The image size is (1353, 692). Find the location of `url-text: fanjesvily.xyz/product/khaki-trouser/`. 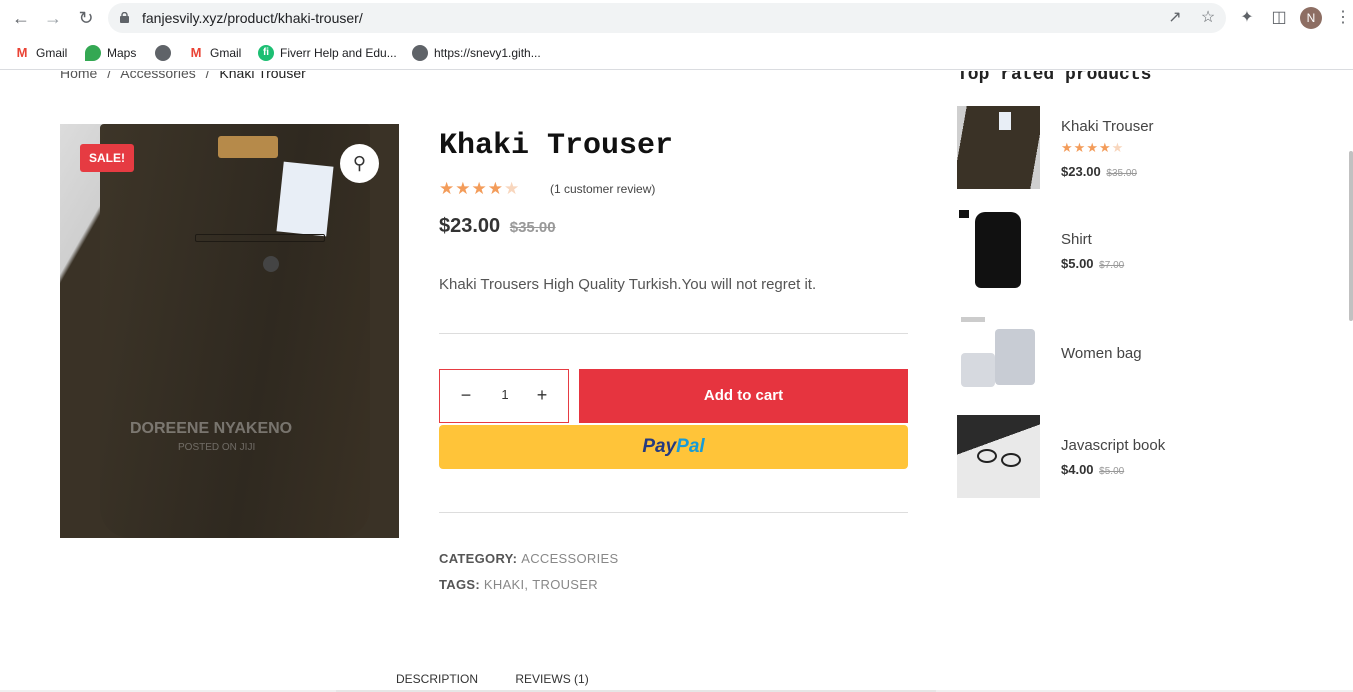

url-text: fanjesvily.xyz/product/khaki-trouser/ is located at coordinates (252, 18).